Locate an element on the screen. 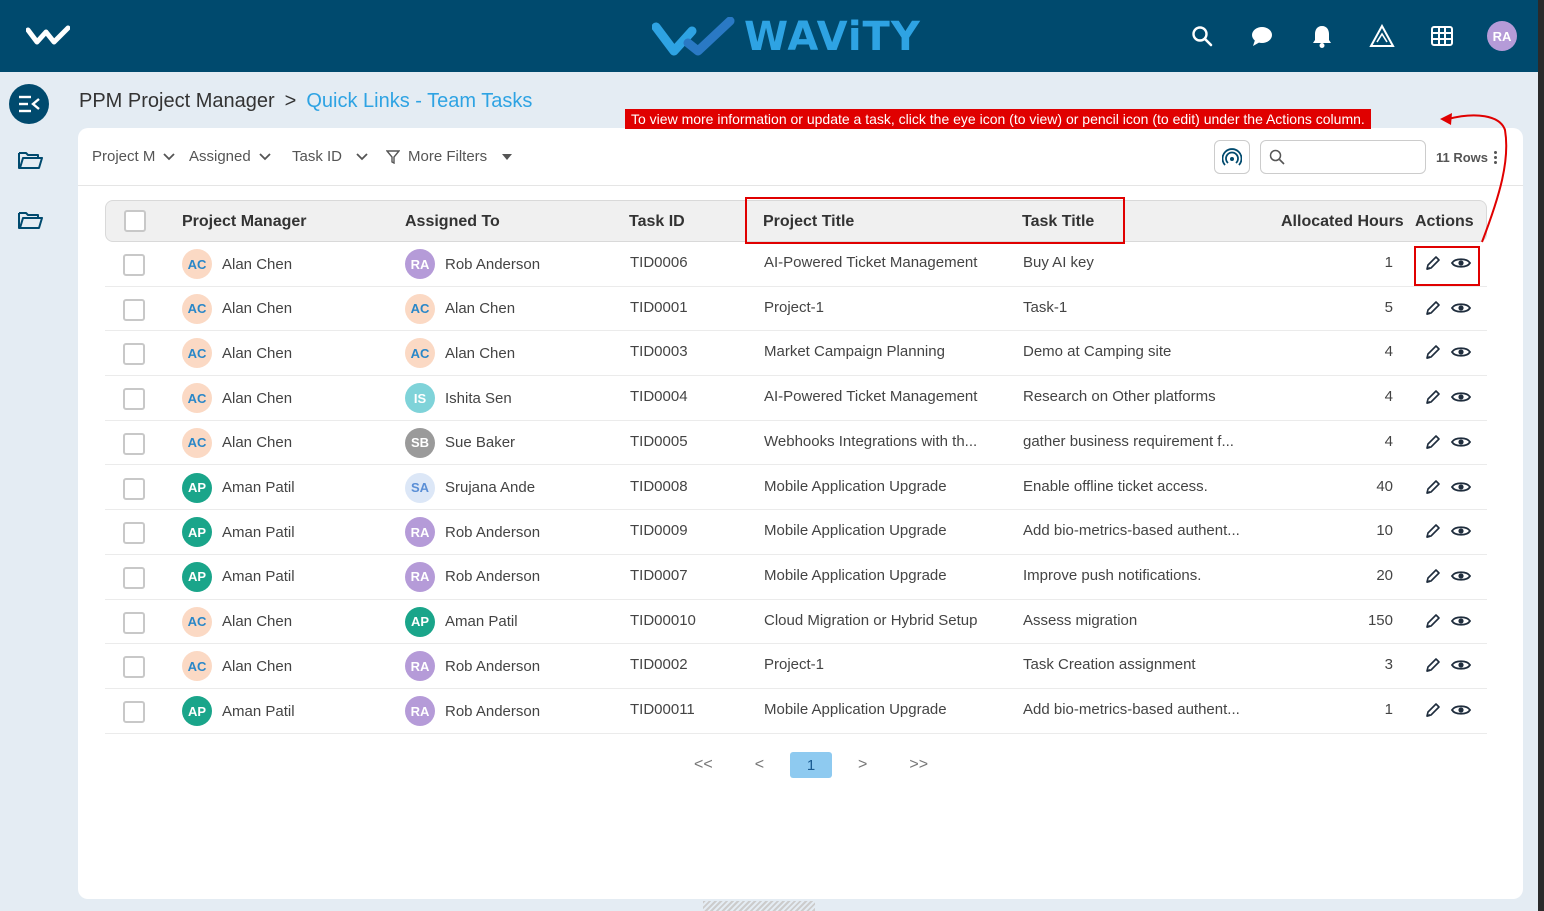  last-page-button: >> is located at coordinates (918, 765).